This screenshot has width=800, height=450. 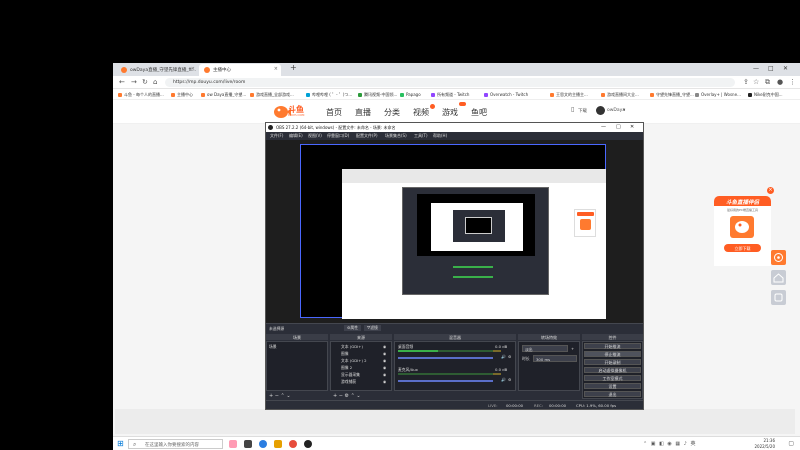 I want to click on transition-select: 淡出, so click(x=545, y=348).